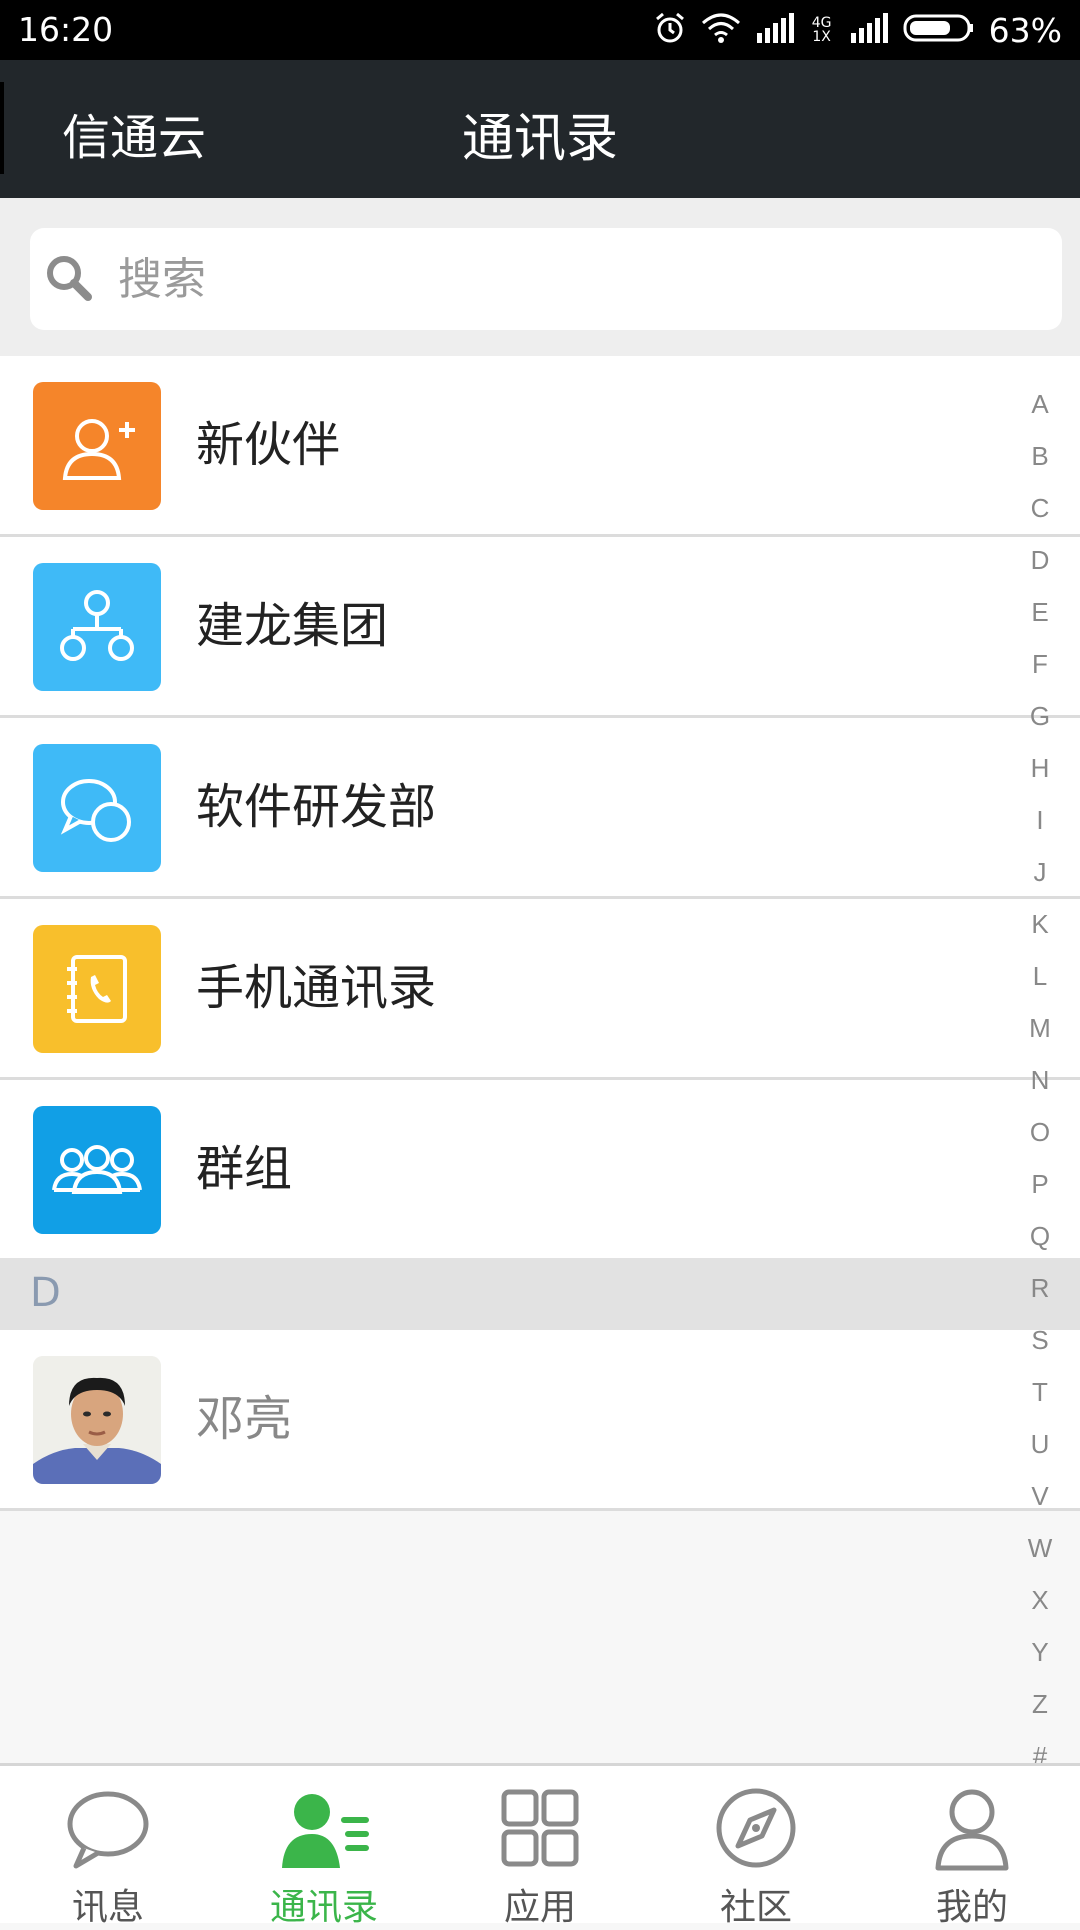 The image size is (1080, 1930). What do you see at coordinates (539, 139) in the screenshot?
I see `page-title: 通讯录` at bounding box center [539, 139].